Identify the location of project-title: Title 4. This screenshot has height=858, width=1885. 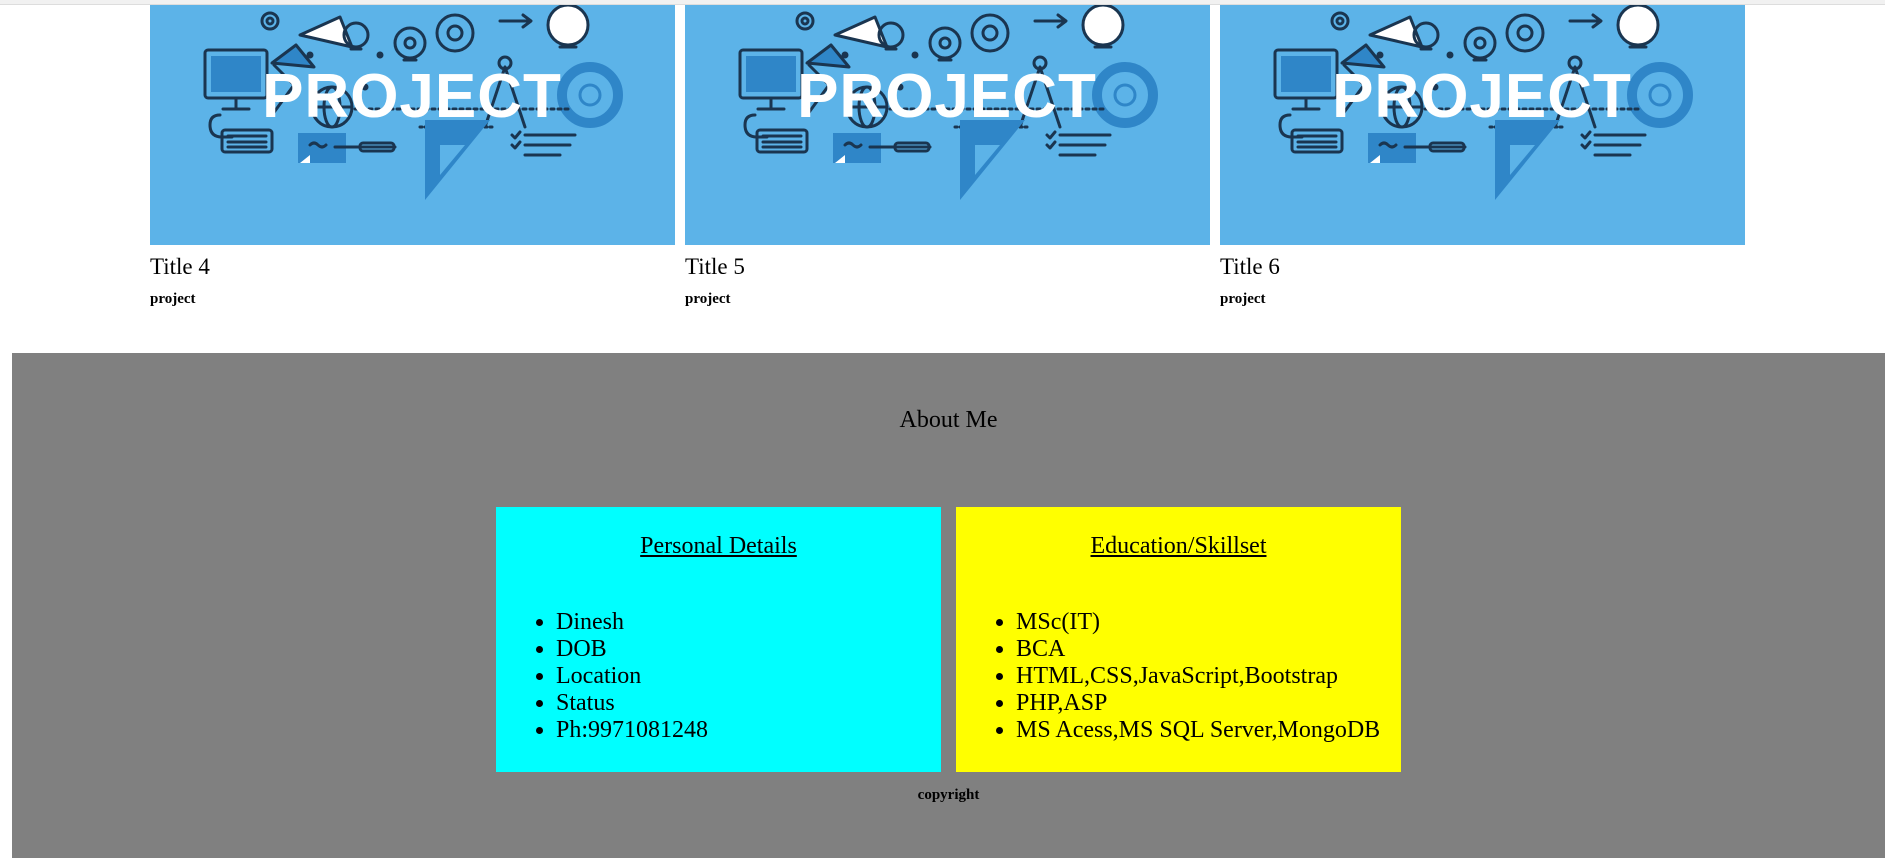
(180, 266).